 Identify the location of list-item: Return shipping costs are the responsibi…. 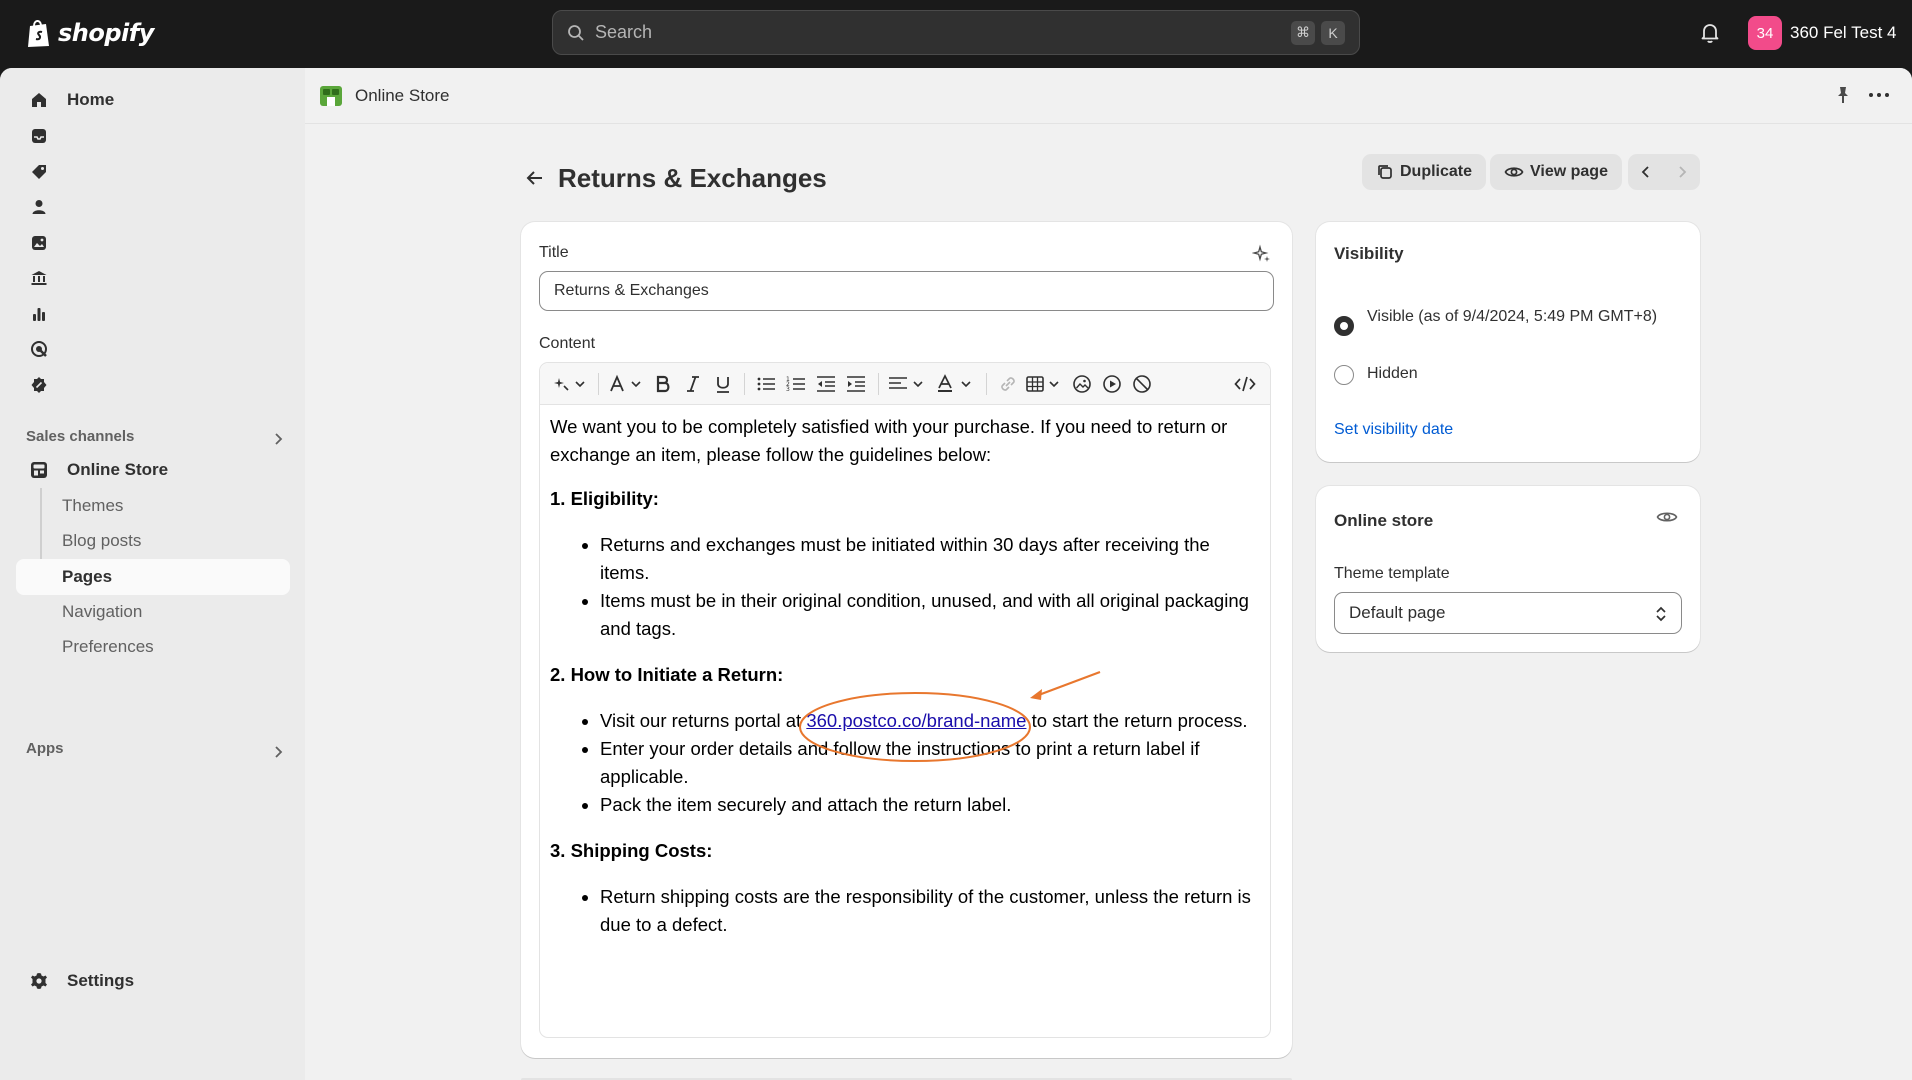
(931, 911).